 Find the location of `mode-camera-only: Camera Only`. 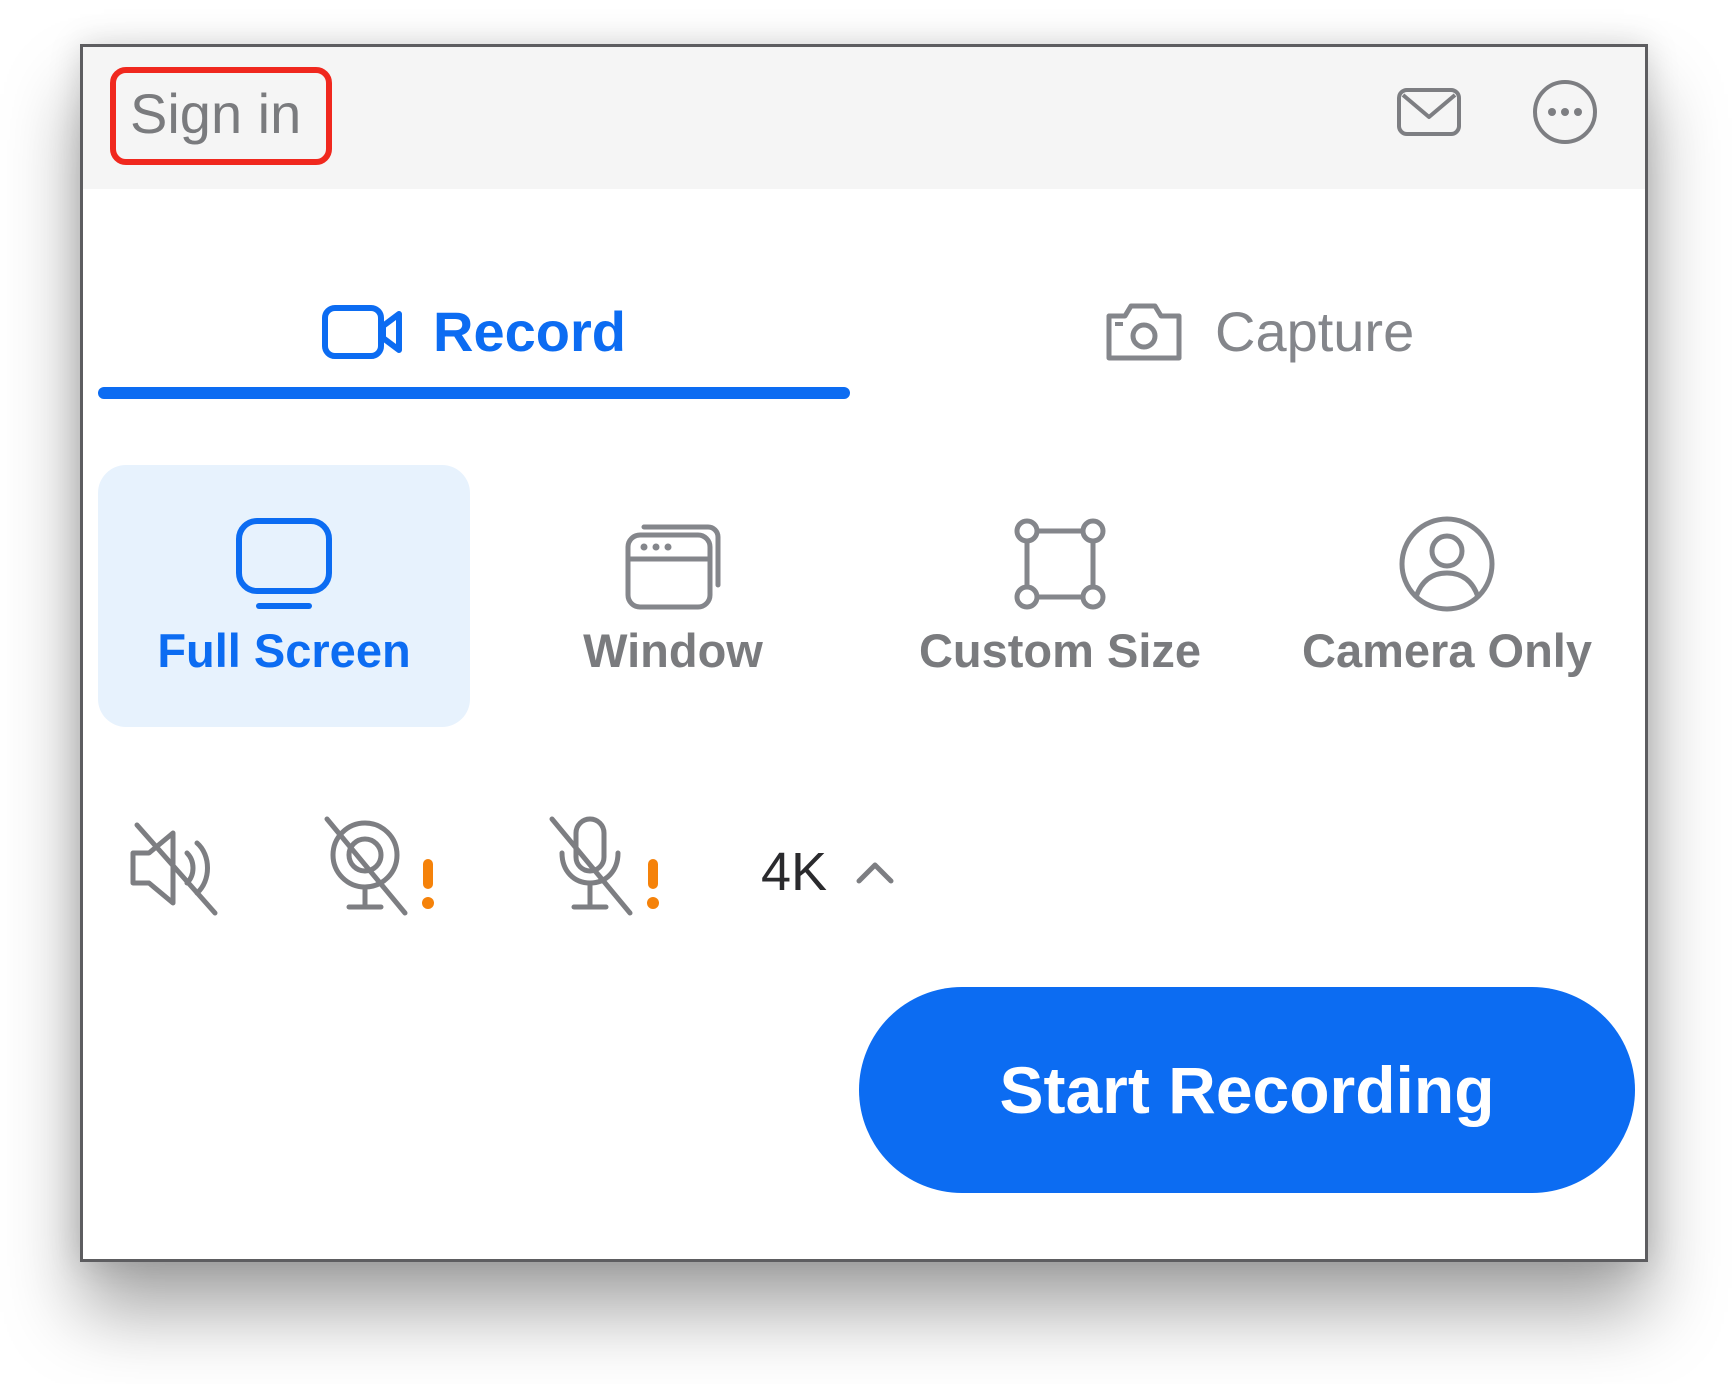

mode-camera-only: Camera Only is located at coordinates (1447, 596).